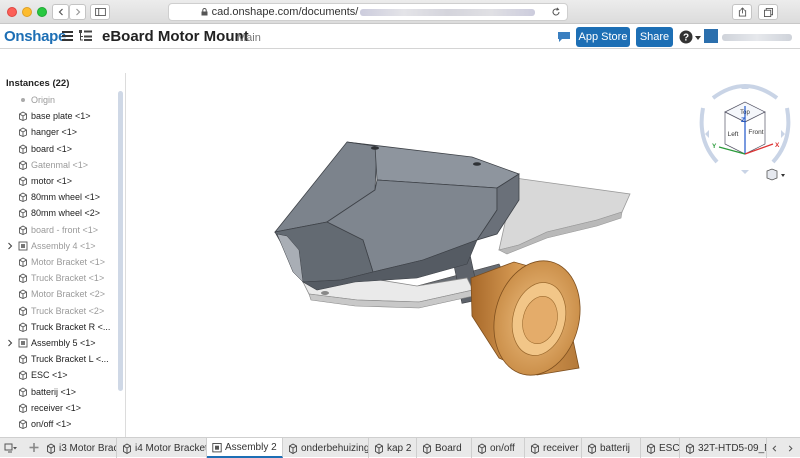 The height and width of the screenshot is (458, 800). What do you see at coordinates (59, 246) in the screenshot?
I see `instance-item: Assembly 4 <1>` at bounding box center [59, 246].